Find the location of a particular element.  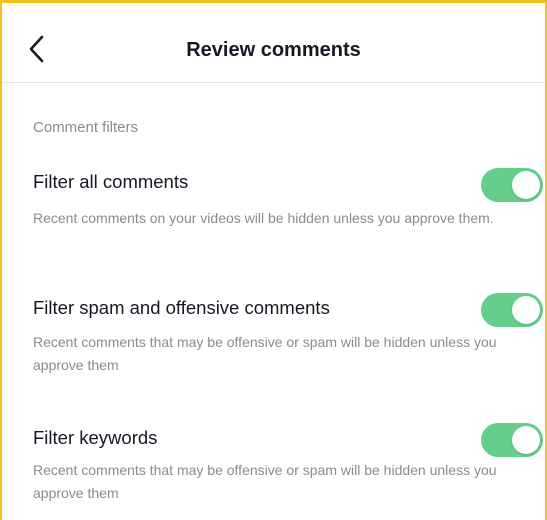

filter-all-comments-toggle is located at coordinates (512, 185).